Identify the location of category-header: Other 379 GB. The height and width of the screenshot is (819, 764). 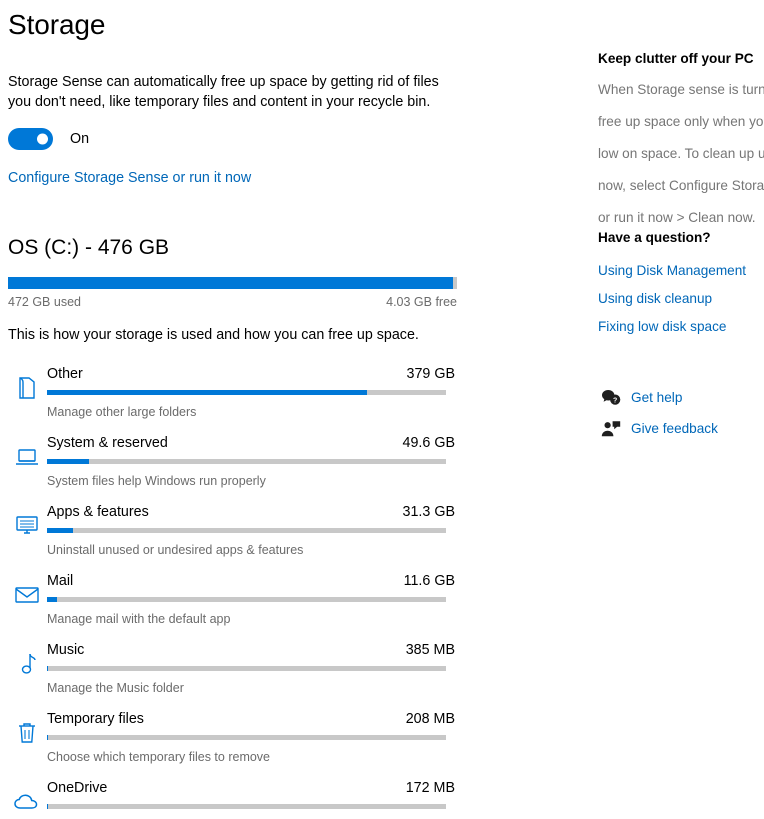
(255, 374).